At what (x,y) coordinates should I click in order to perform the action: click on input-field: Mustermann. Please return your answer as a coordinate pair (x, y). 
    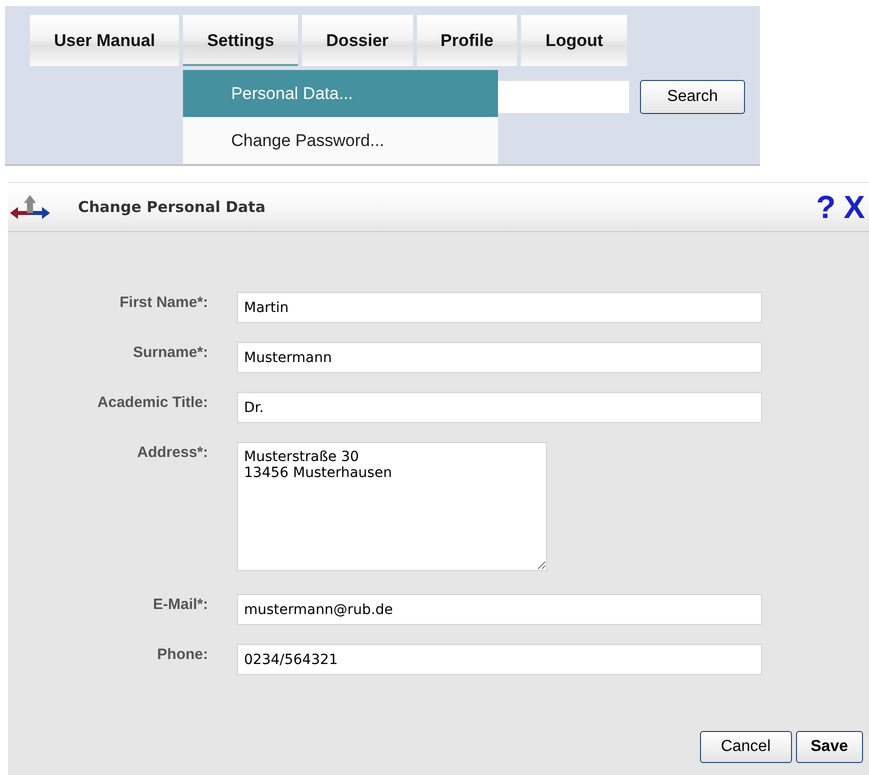
    Looking at the image, I should click on (499, 357).